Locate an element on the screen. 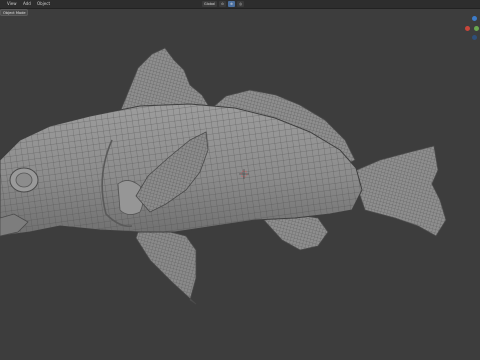 Image resolution: width=480 pixels, height=360 pixels. pivot-point-icon: ⊙ is located at coordinates (223, 4).